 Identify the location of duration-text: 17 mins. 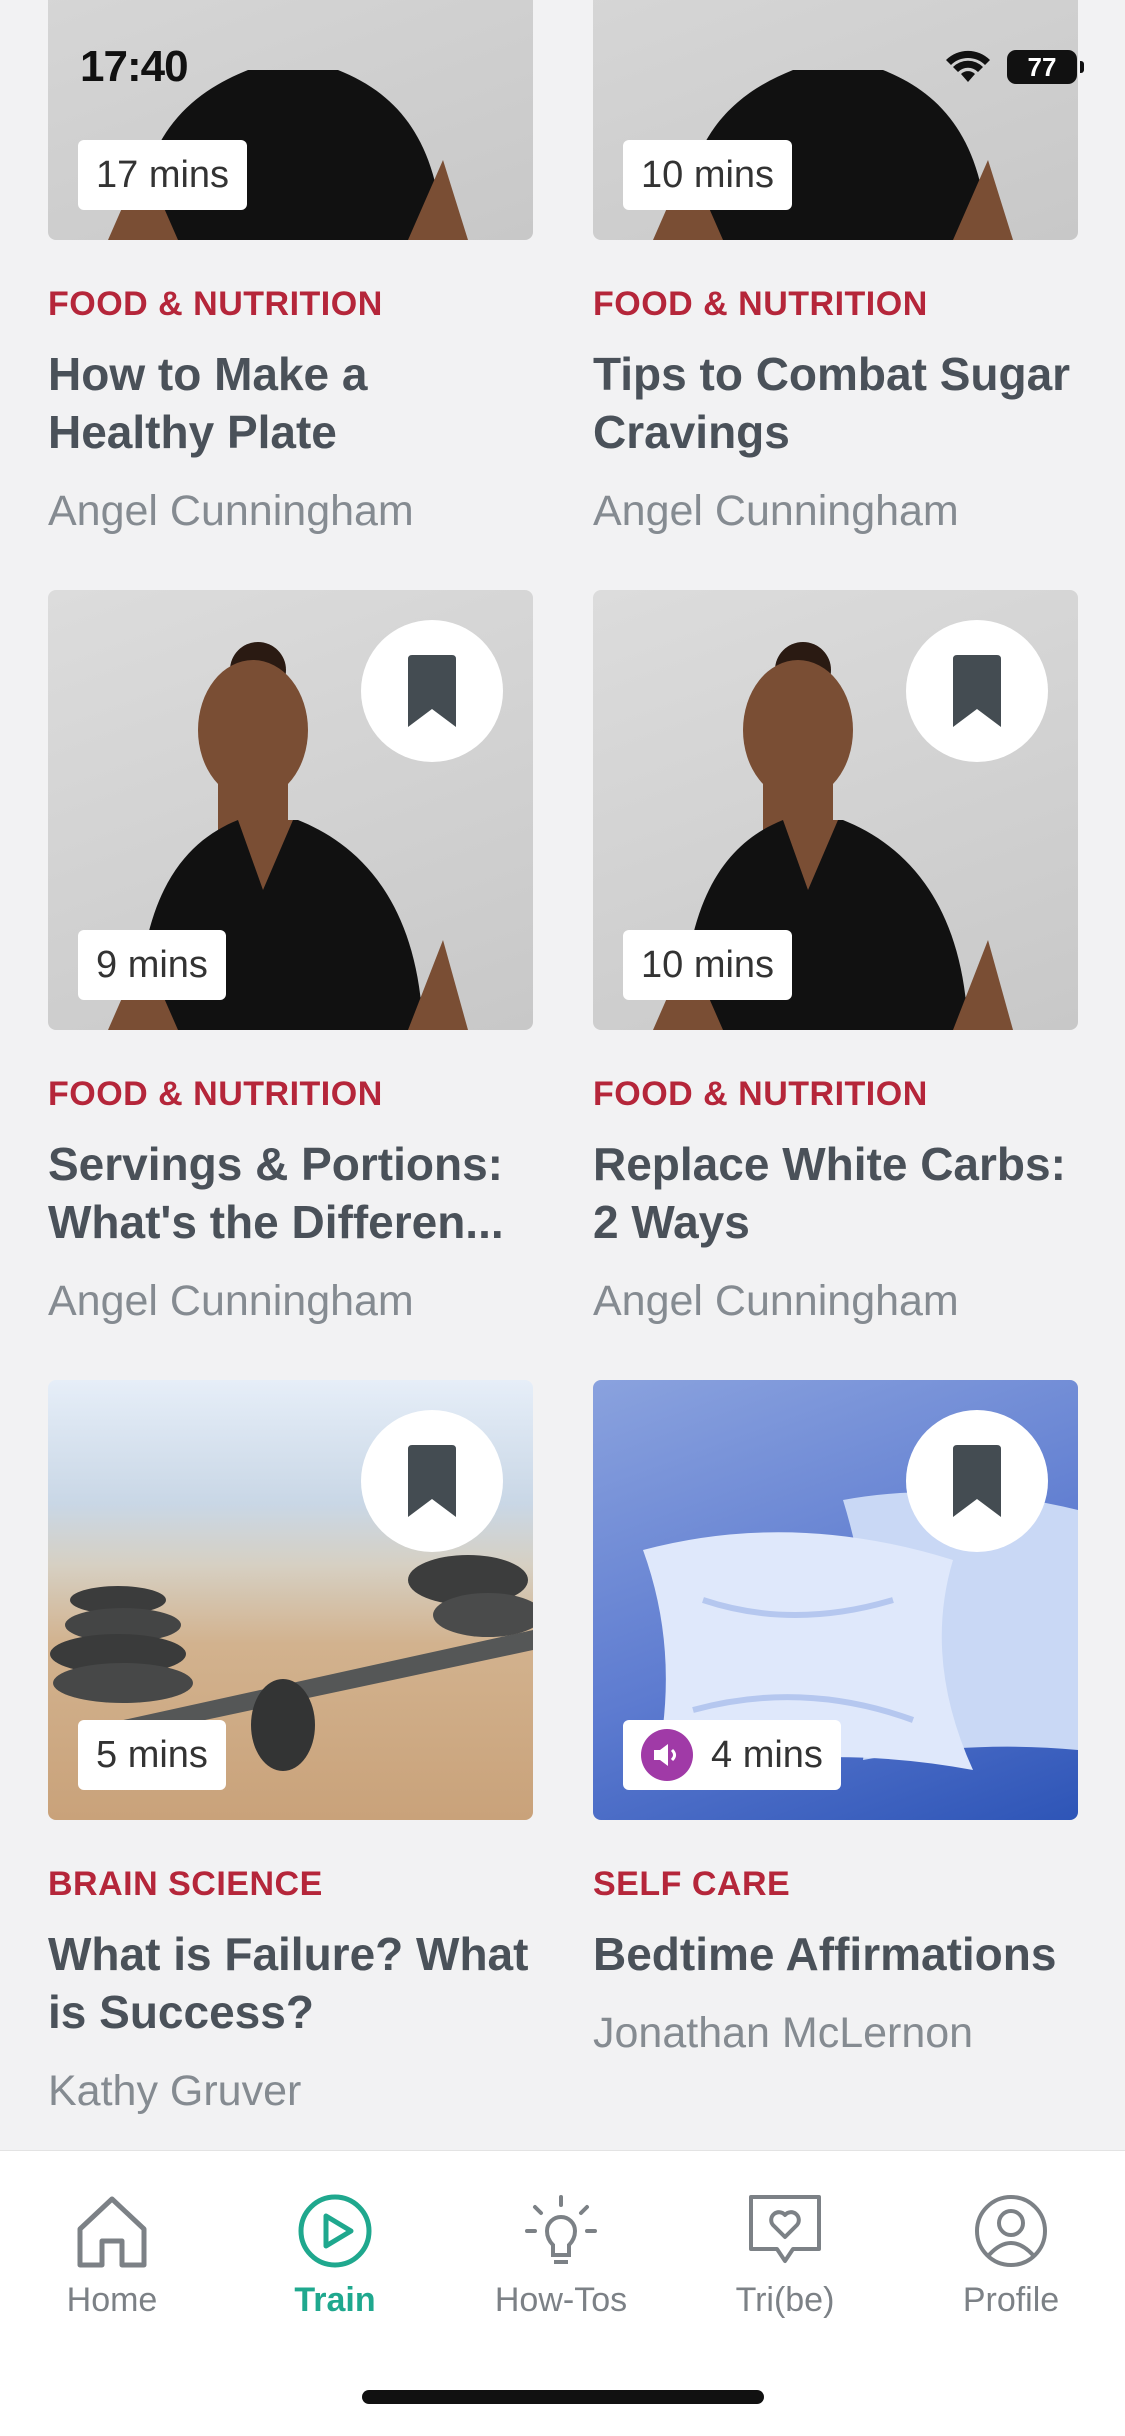
(163, 174).